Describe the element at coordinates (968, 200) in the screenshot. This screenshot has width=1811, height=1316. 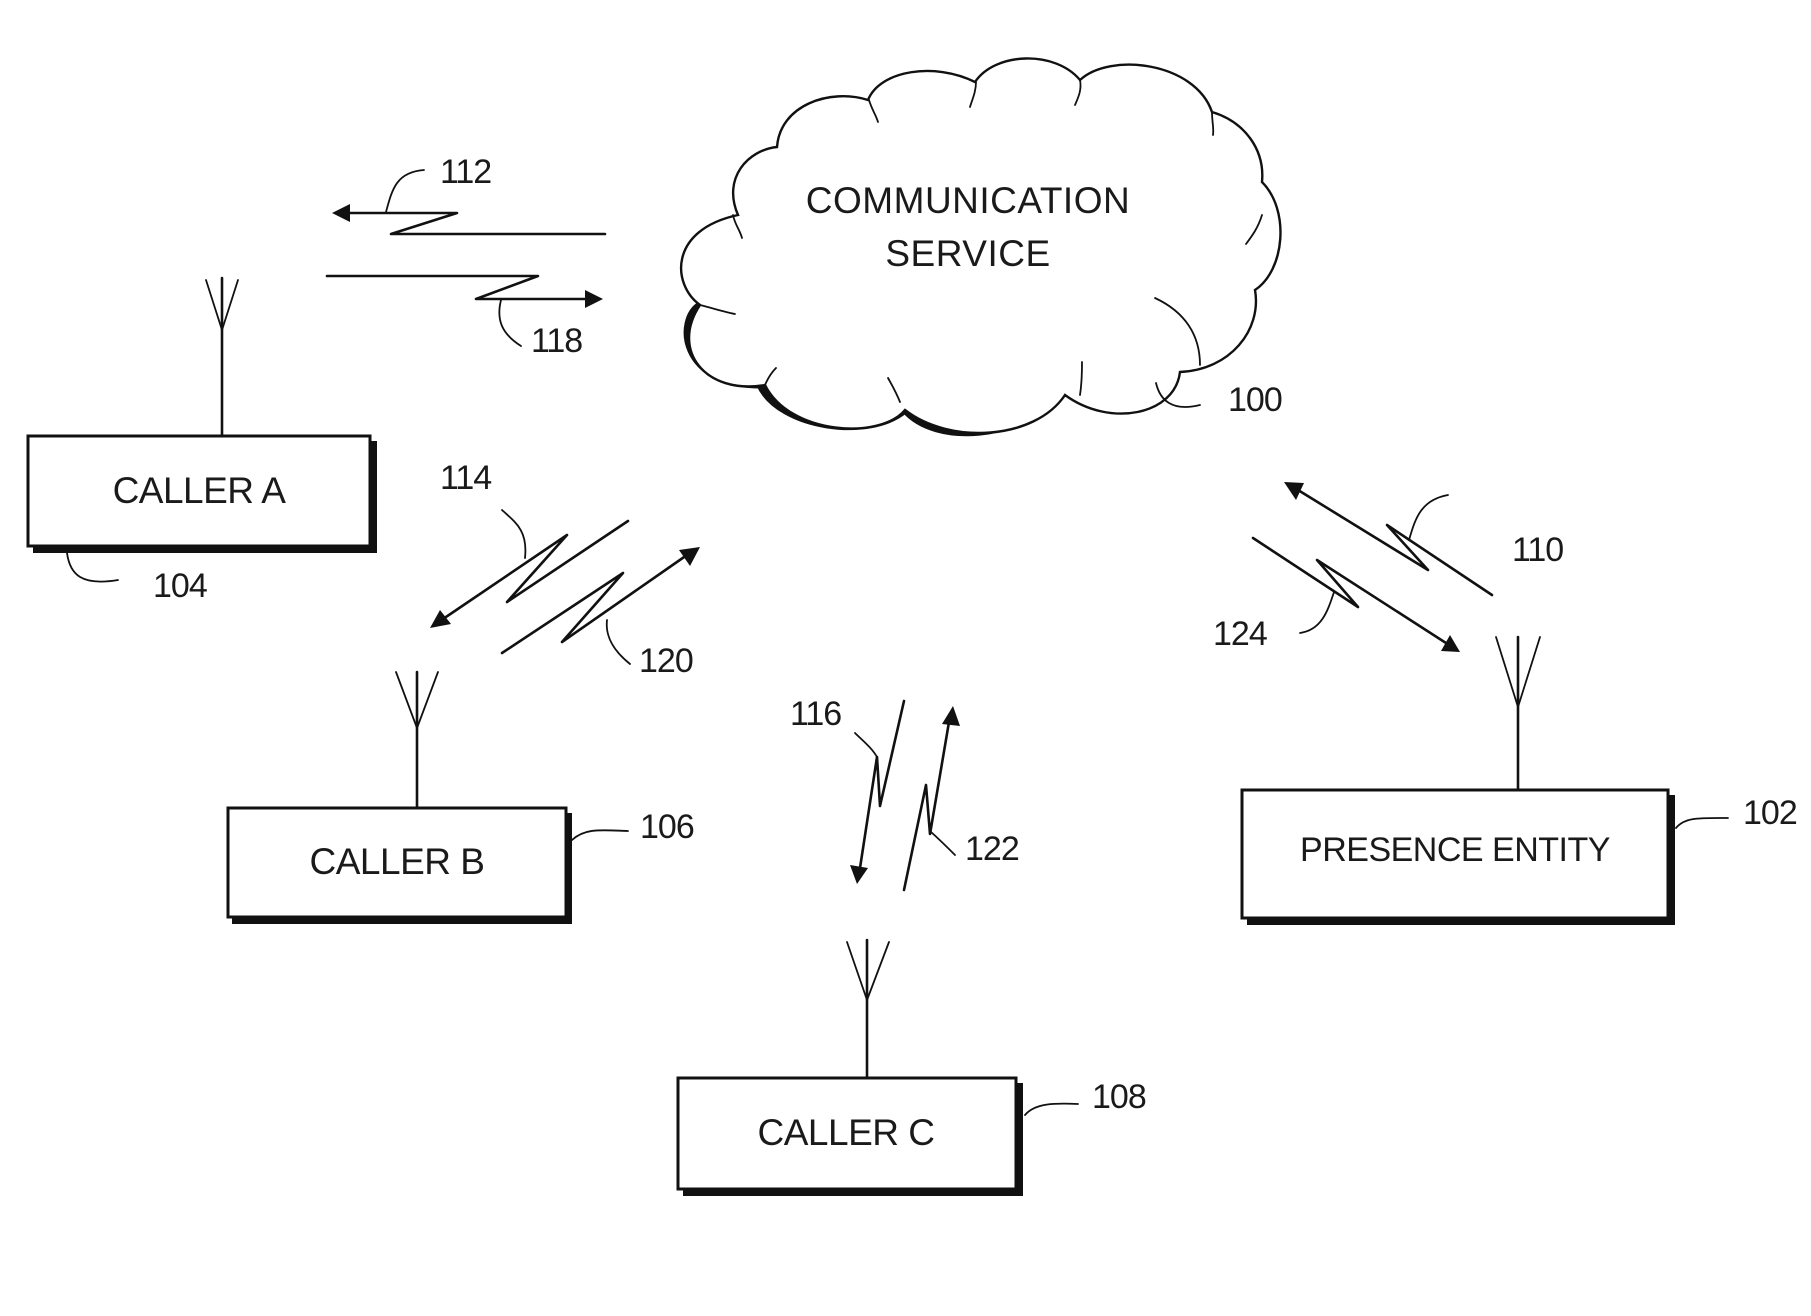
I see `cloud-label-line1: COMMUNICATION` at that location.